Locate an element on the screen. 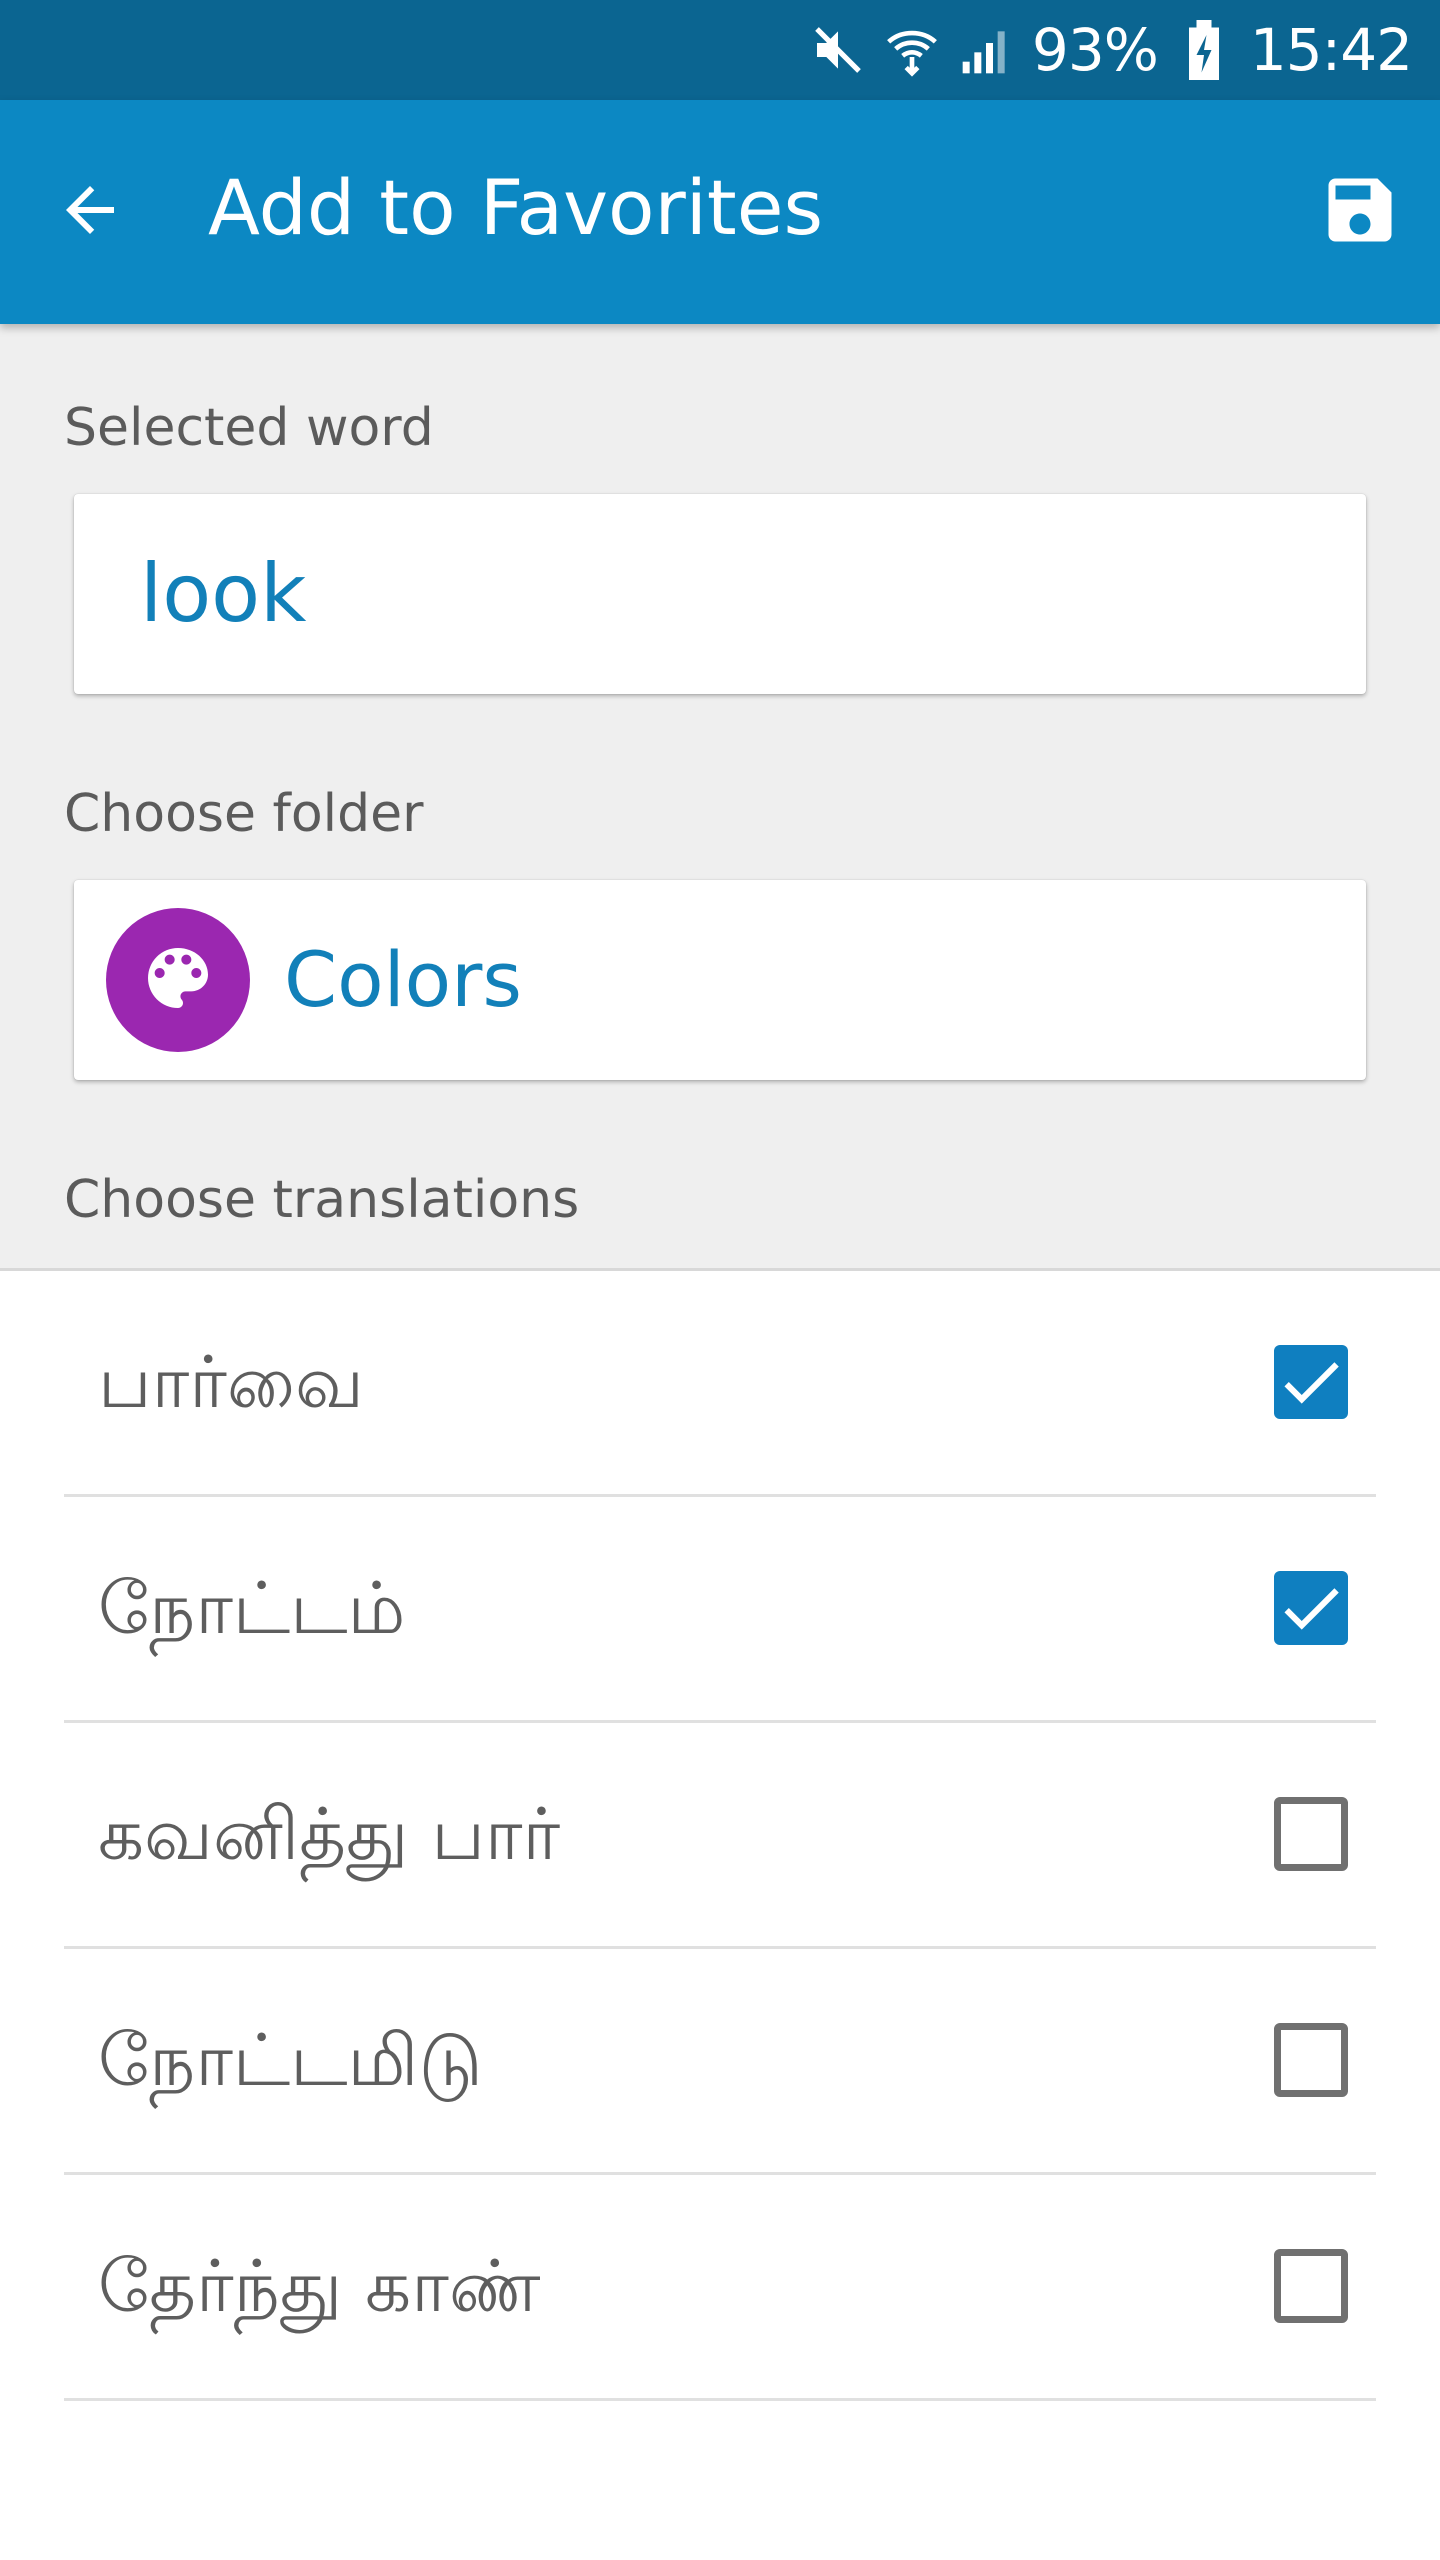  choose-folder-label: Choose folder is located at coordinates (244, 814).